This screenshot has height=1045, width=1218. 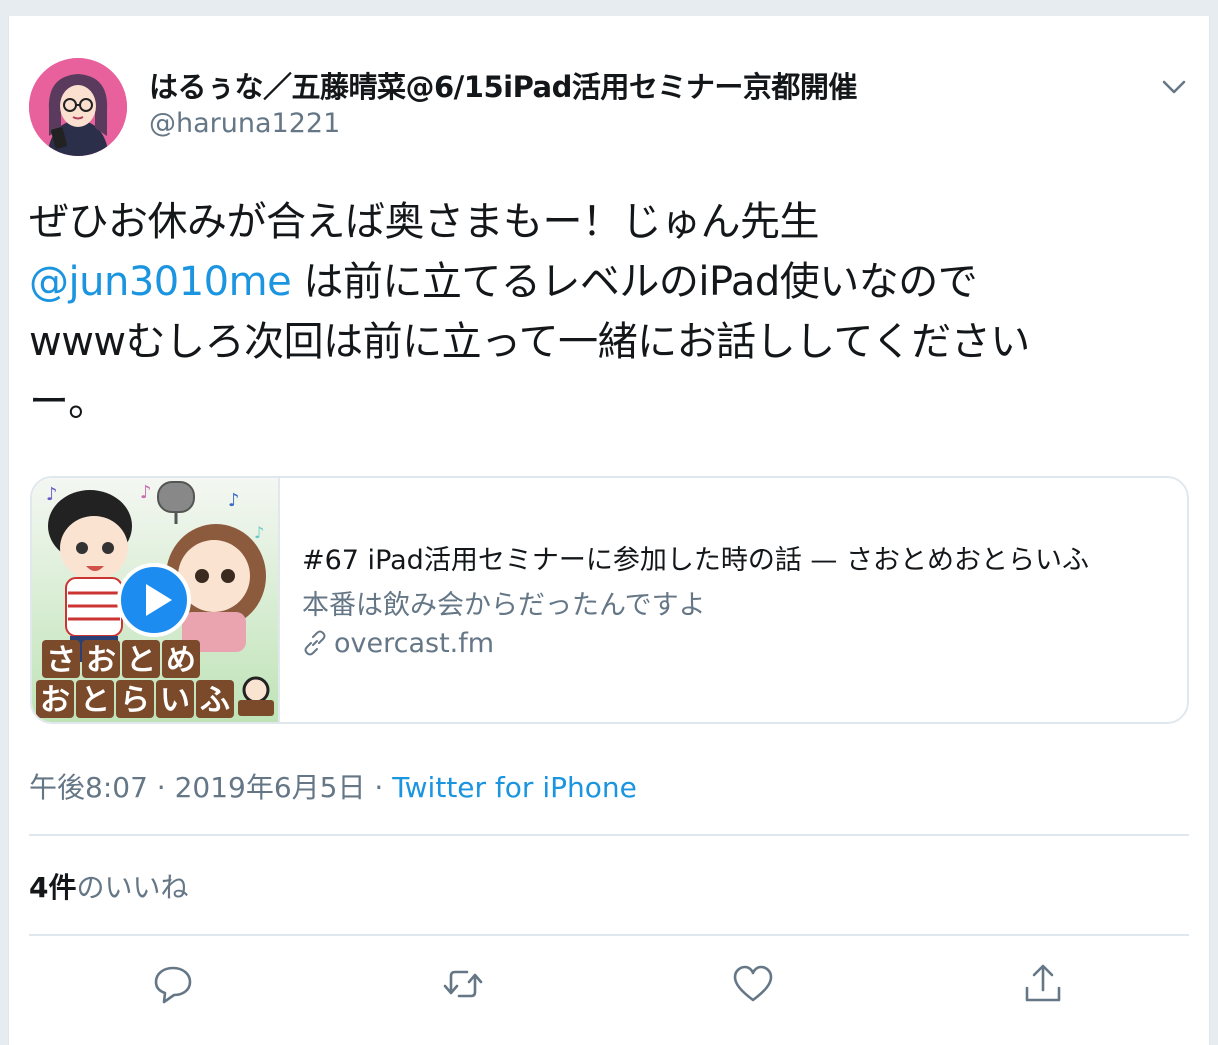 I want to click on thumb-char: ふ, so click(x=215, y=700).